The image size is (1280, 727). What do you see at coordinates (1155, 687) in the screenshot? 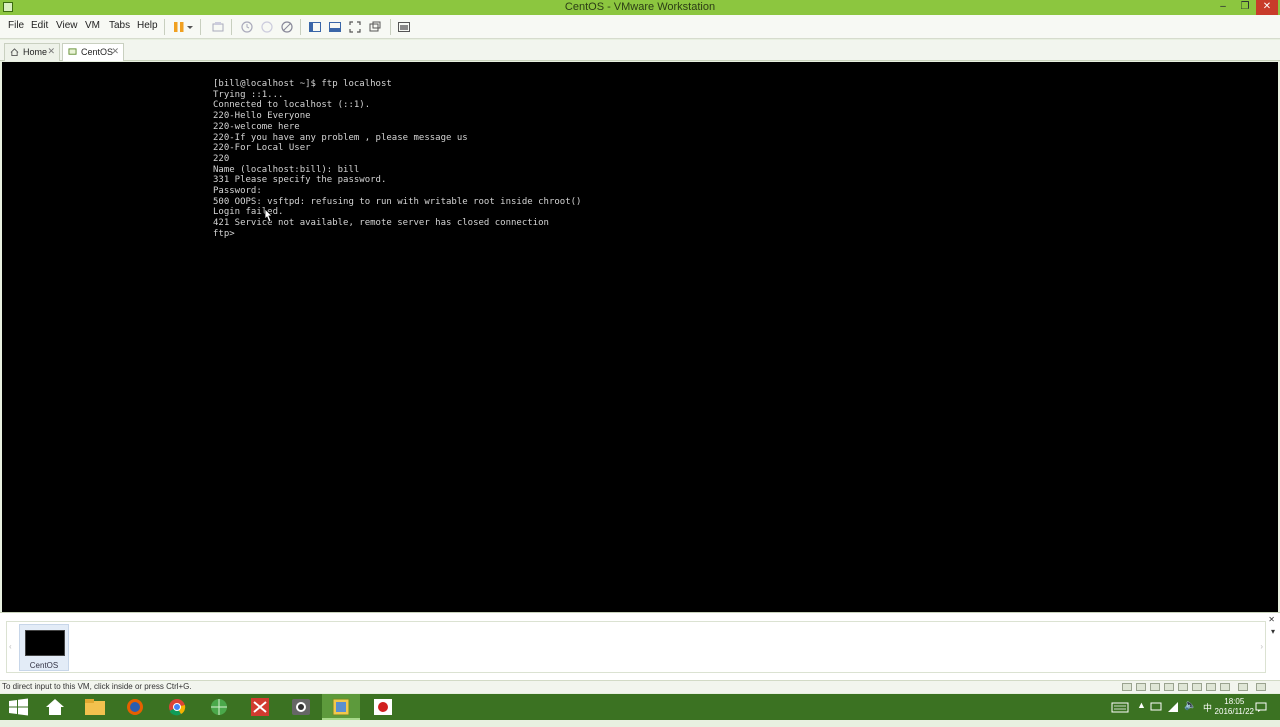
I see `network-adapter-icon` at bounding box center [1155, 687].